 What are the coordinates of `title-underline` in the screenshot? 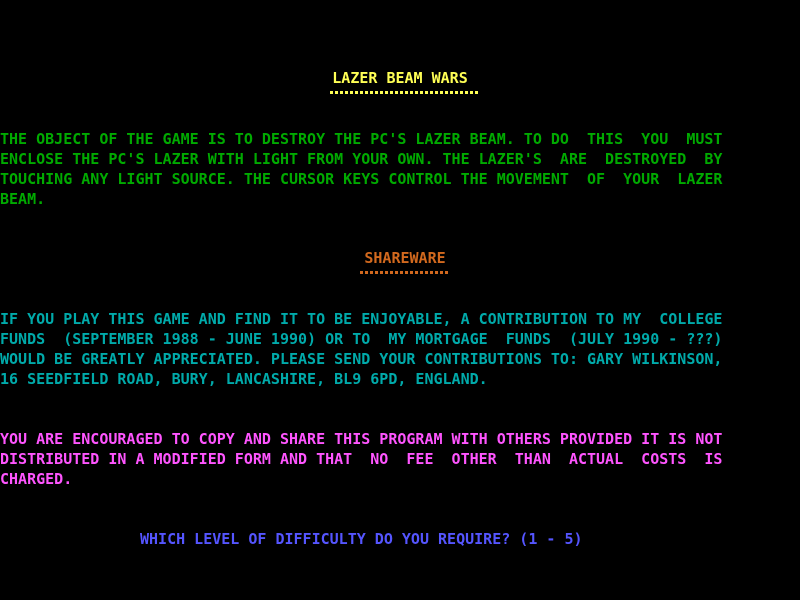 It's located at (405, 92).